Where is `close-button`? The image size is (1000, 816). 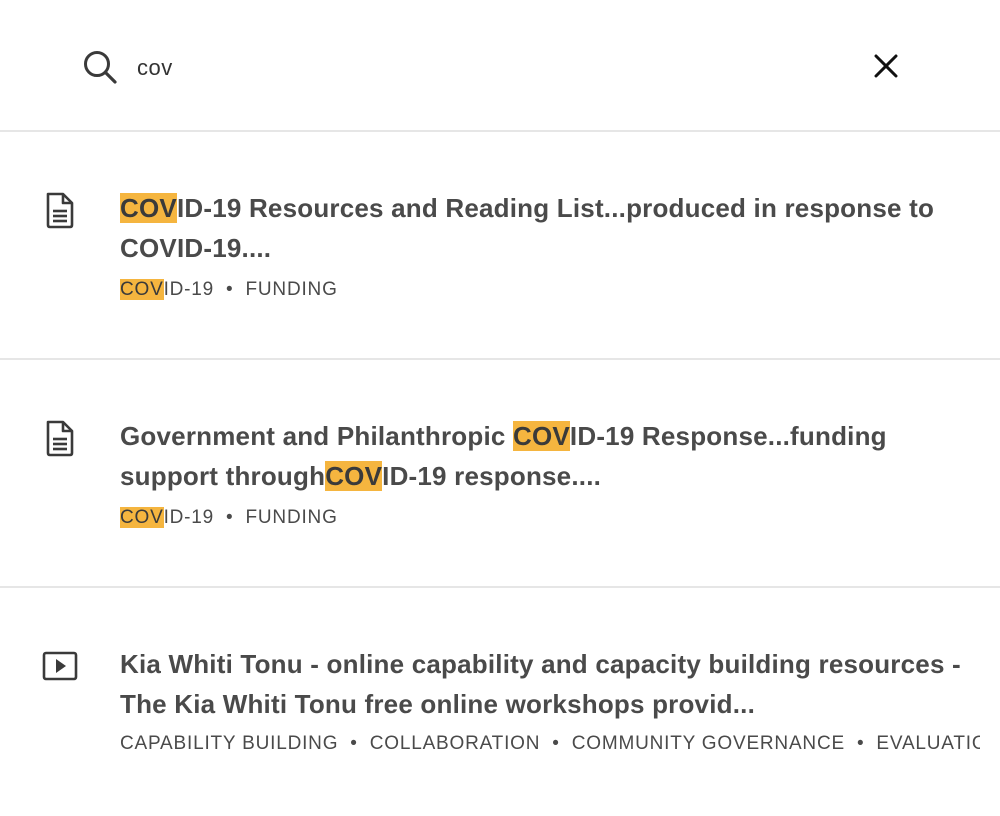 close-button is located at coordinates (886, 66).